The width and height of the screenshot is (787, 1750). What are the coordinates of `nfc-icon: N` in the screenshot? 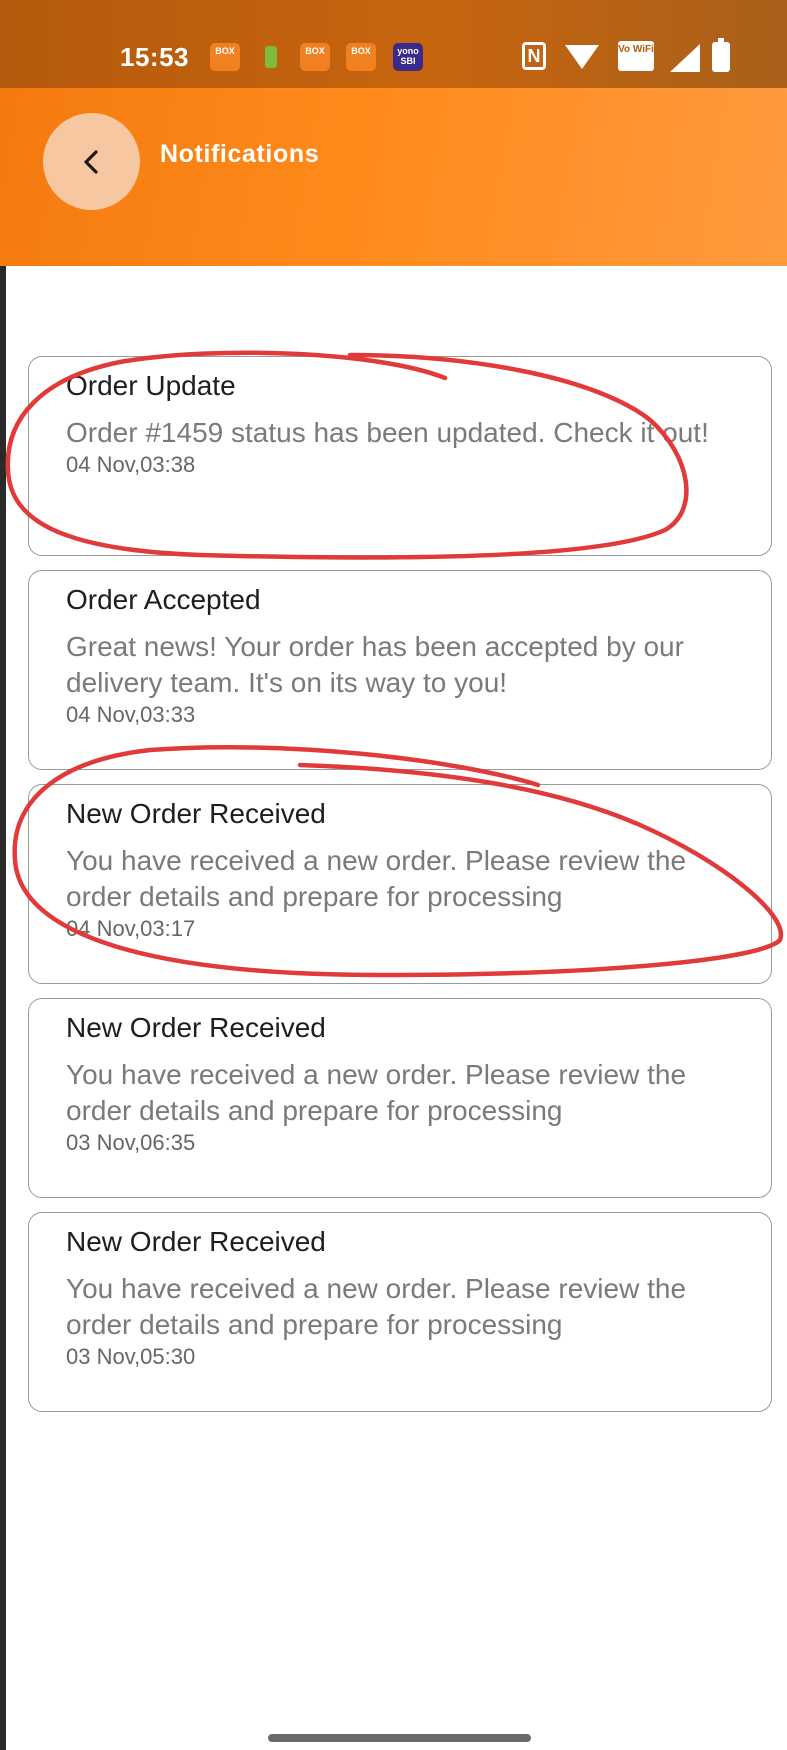 It's located at (534, 56).